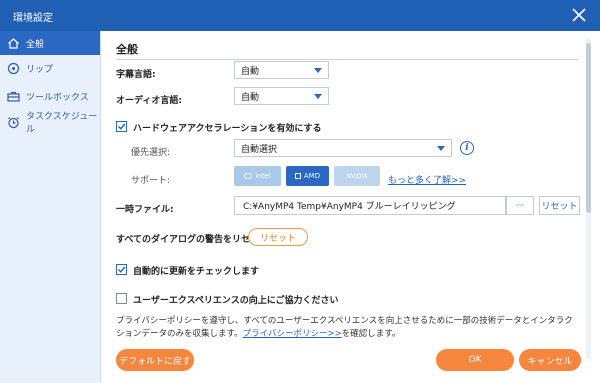  Describe the element at coordinates (127, 49) in the screenshot. I see `section-title: 全般` at that location.